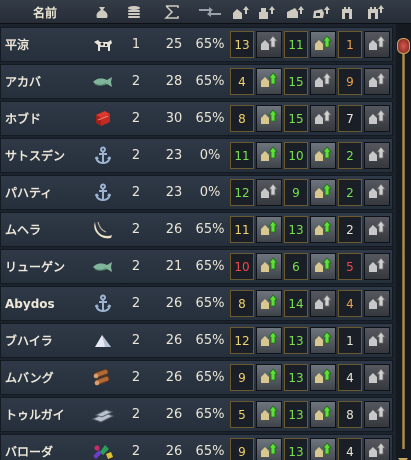  I want to click on value-1: 4, so click(242, 81).